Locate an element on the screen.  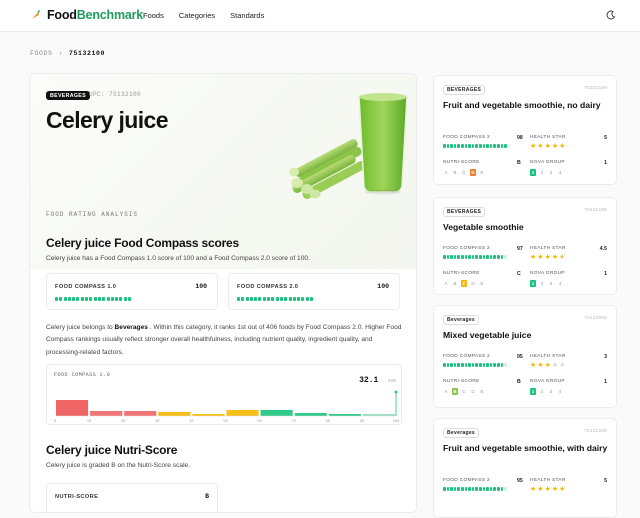
food-name: Vegetable smoothie is located at coordinates (525, 228).